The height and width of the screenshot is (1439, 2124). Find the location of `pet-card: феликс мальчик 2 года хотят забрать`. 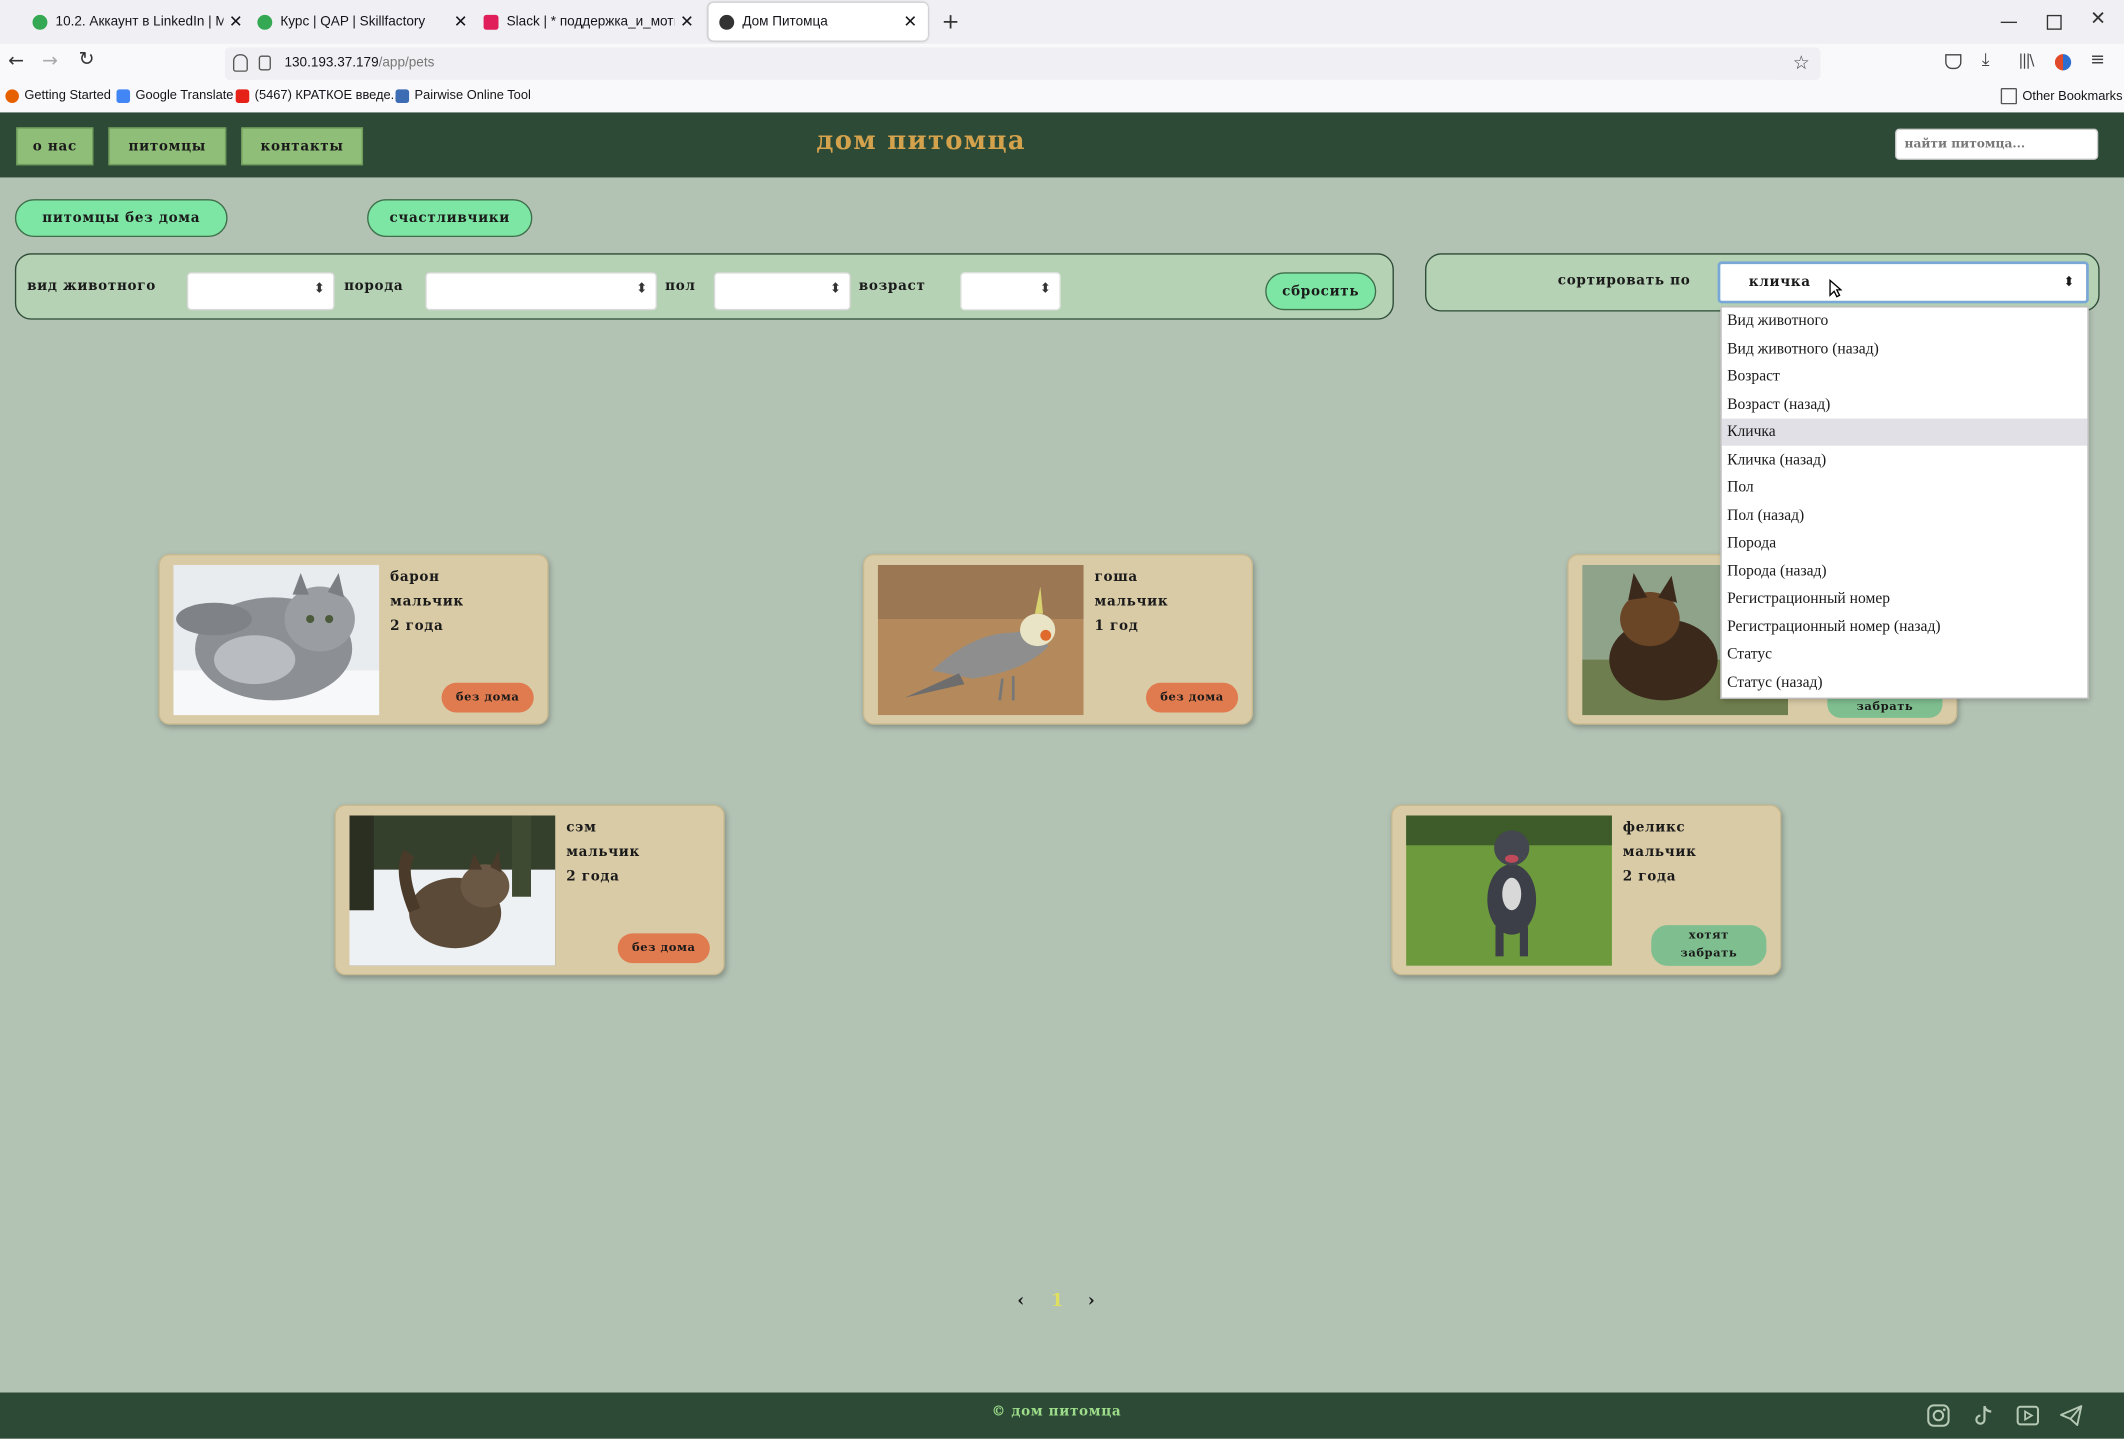

pet-card: феликс мальчик 2 года хотят забрать is located at coordinates (1586, 890).